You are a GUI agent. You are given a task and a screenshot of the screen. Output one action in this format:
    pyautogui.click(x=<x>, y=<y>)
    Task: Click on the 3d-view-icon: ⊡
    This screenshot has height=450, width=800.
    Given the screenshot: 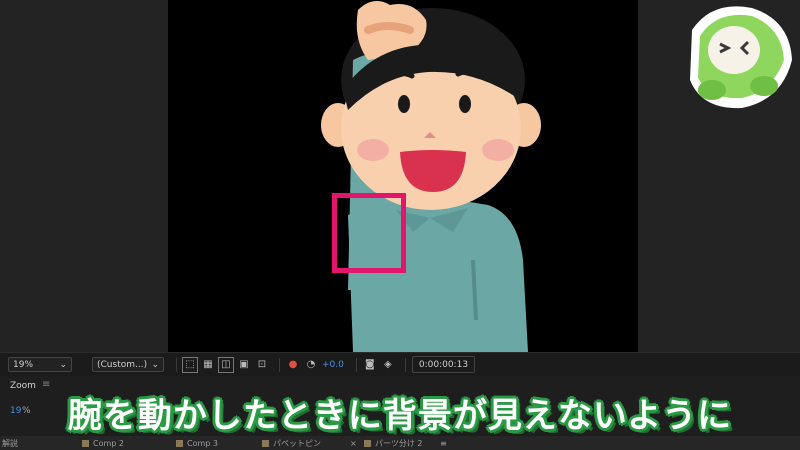 What is the action you would take?
    pyautogui.click(x=262, y=365)
    